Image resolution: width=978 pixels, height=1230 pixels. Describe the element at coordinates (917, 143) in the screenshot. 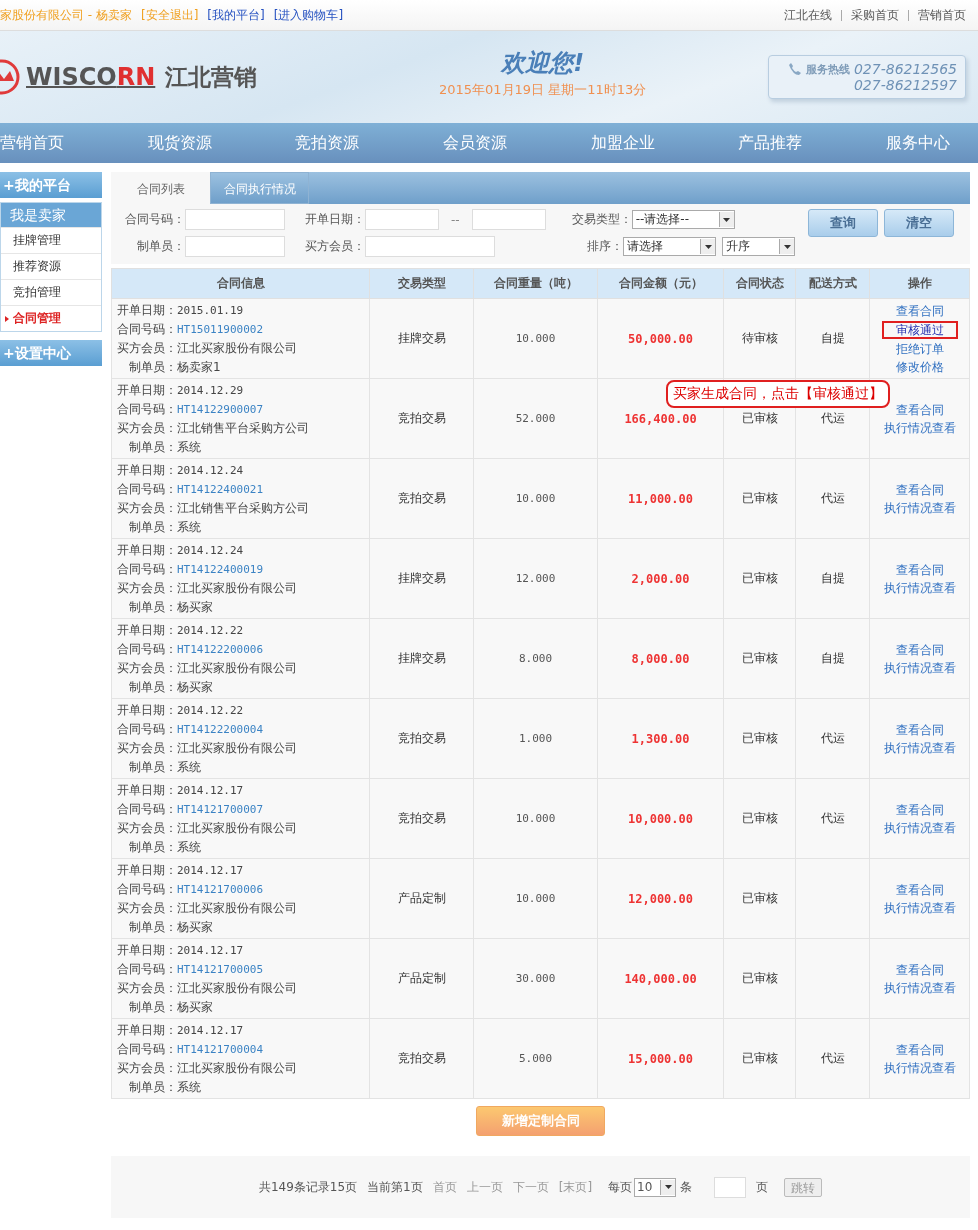

I see `nav-item: 服务中心` at that location.